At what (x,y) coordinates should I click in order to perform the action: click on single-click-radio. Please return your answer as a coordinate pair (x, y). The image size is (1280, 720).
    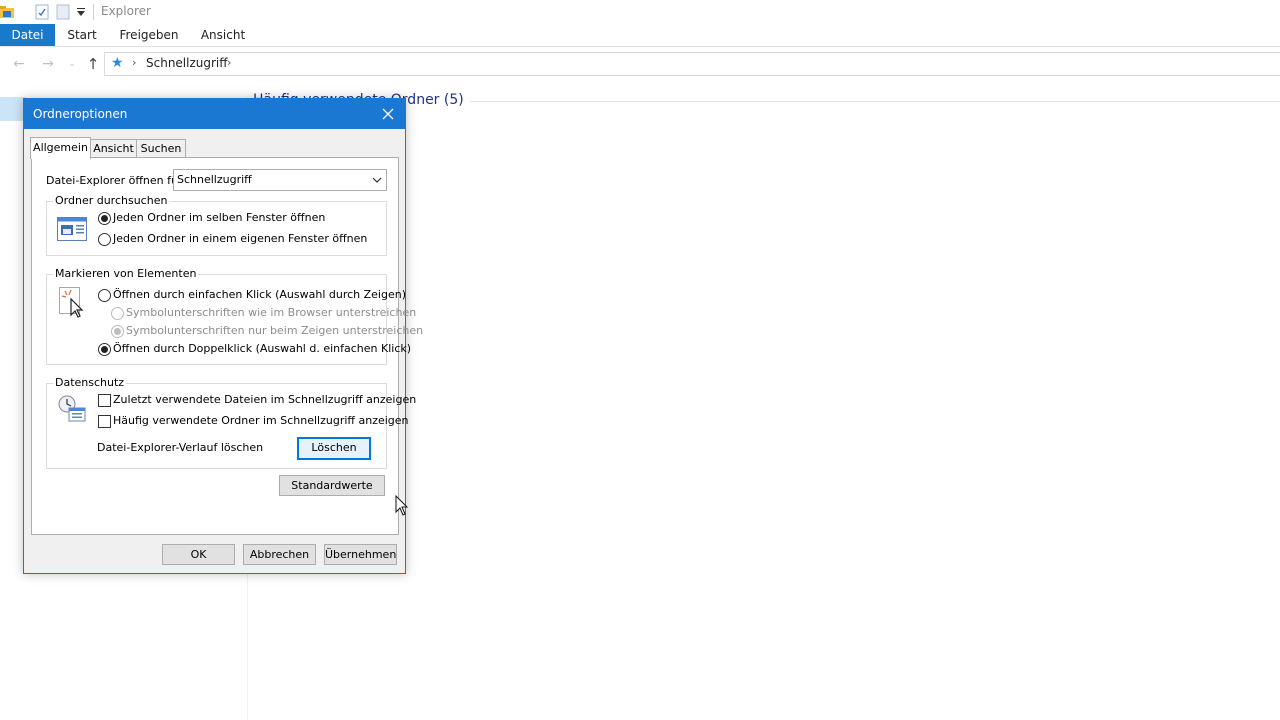
    Looking at the image, I should click on (104, 295).